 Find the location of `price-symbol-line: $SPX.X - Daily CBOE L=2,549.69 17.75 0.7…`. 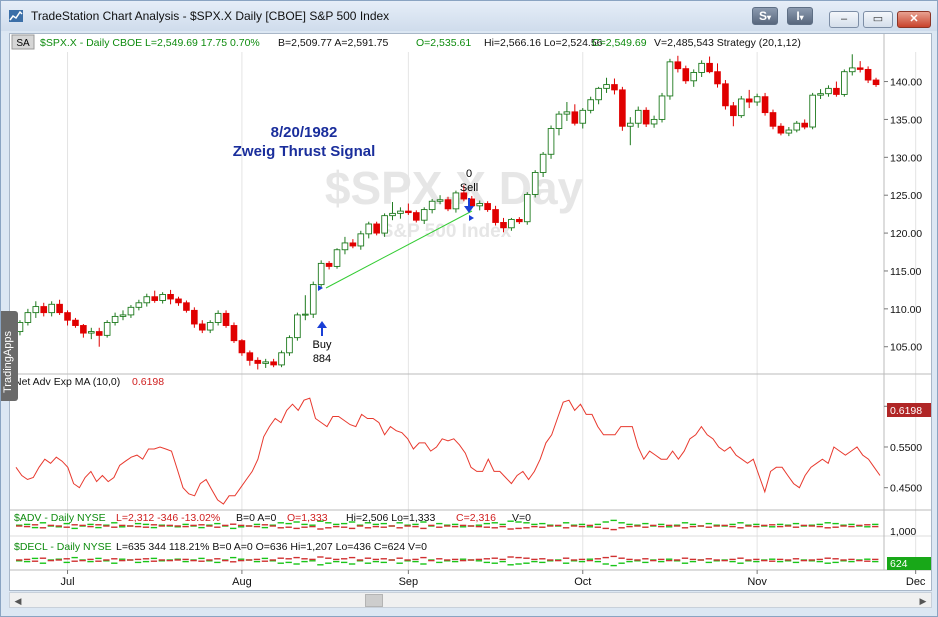

price-symbol-line: $SPX.X - Daily CBOE L=2,549.69 17.75 0.7… is located at coordinates (150, 43).